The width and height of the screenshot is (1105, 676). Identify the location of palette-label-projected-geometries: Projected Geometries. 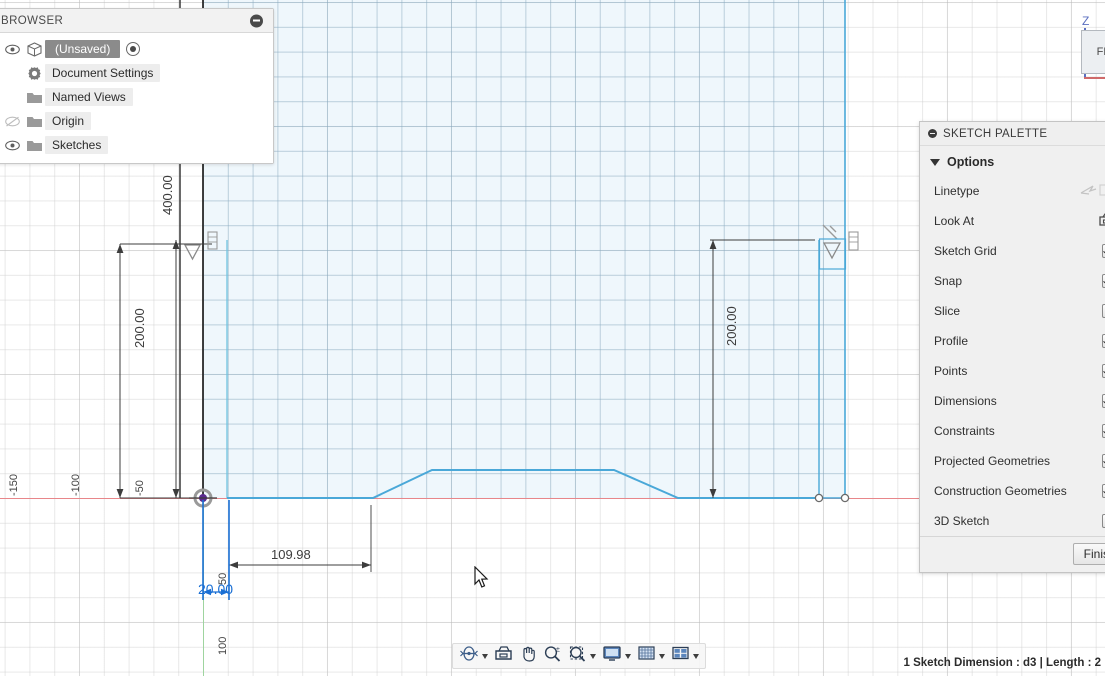
(992, 461).